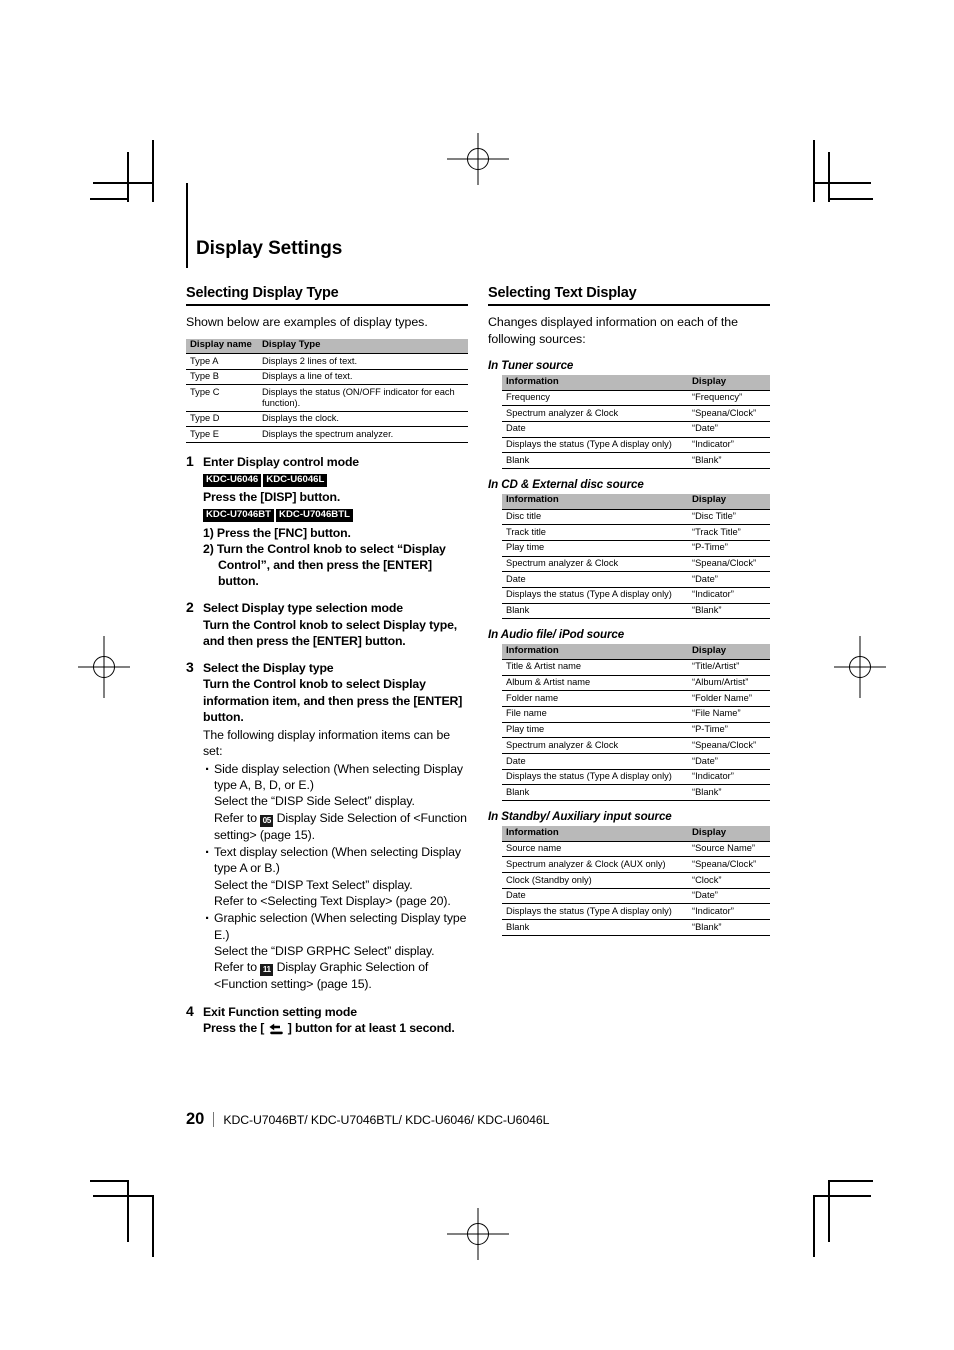  I want to click on bullet-line-2: Select the “DISP GRPHC Select” display., so click(324, 951).